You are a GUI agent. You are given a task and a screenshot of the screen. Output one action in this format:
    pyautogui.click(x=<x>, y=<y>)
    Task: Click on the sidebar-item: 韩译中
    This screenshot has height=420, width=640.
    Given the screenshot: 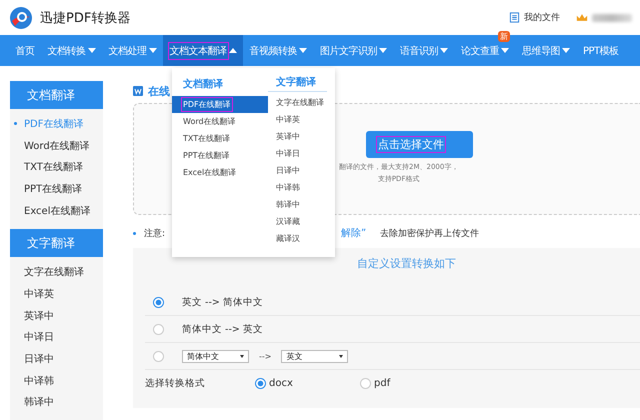 What is the action you would take?
    pyautogui.click(x=56, y=403)
    